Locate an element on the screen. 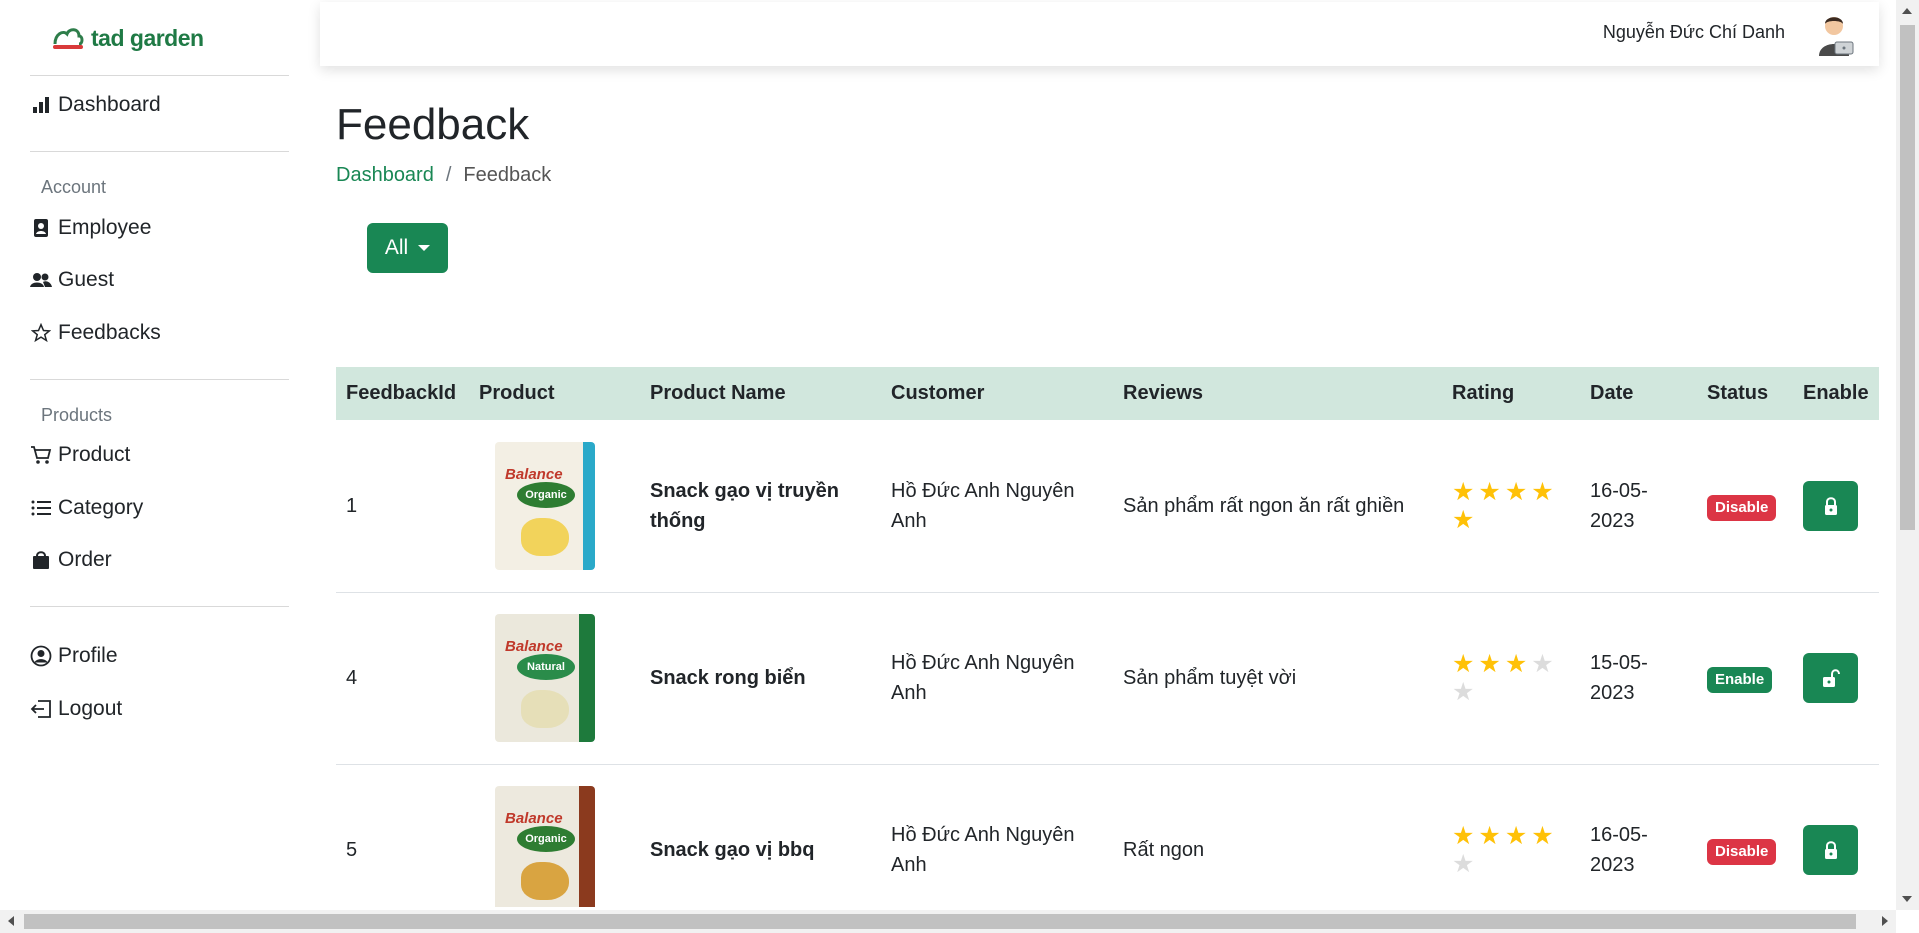 This screenshot has height=933, width=1919. vertical-scrollbar is located at coordinates (1907, 455).